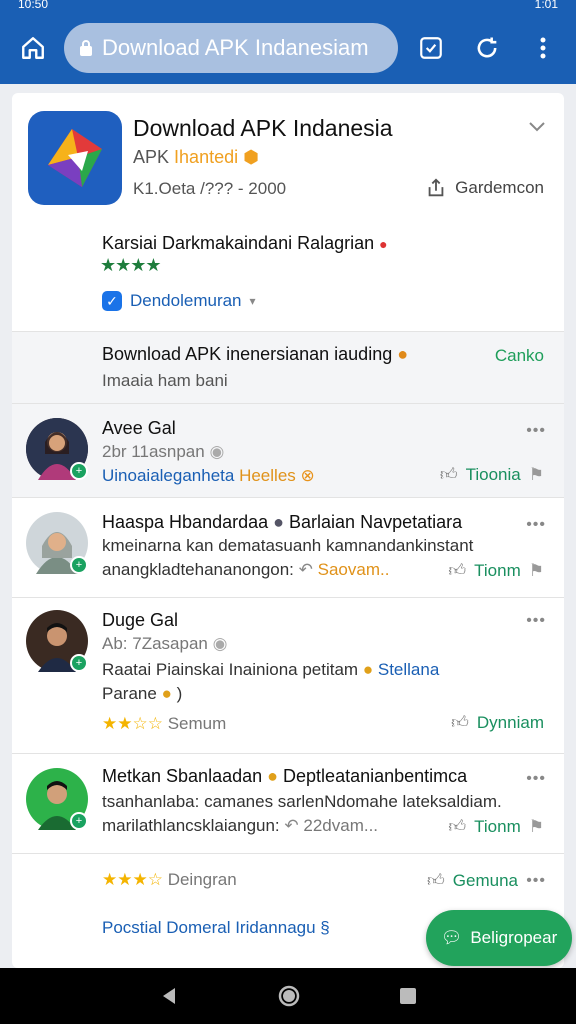 This screenshot has width=576, height=1024. I want to click on url-bar: Download APK Indanesiam, so click(231, 48).